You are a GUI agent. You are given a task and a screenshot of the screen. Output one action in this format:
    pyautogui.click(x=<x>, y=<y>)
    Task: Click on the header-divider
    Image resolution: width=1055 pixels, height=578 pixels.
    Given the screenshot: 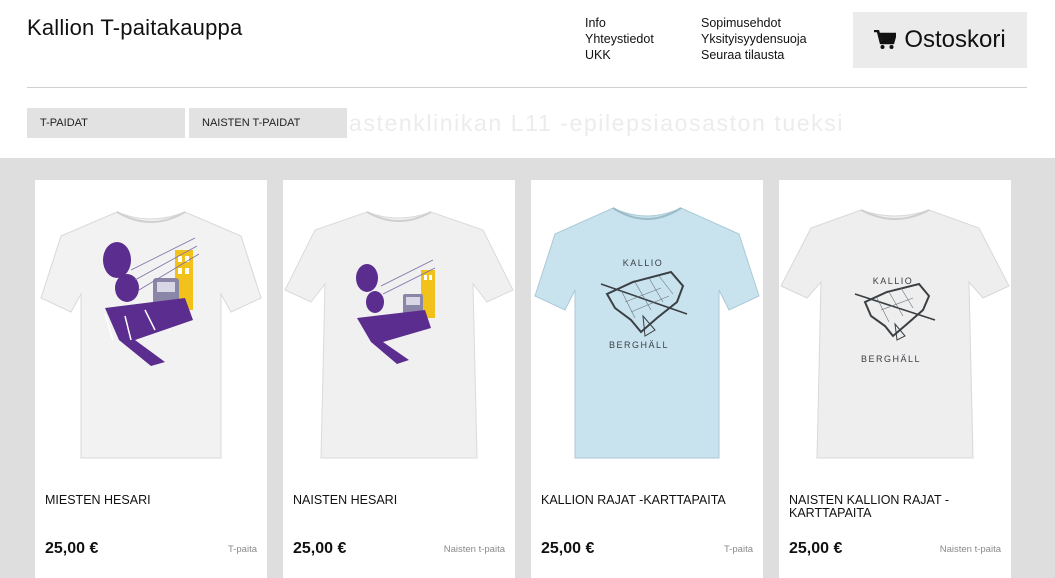 What is the action you would take?
    pyautogui.click(x=527, y=87)
    